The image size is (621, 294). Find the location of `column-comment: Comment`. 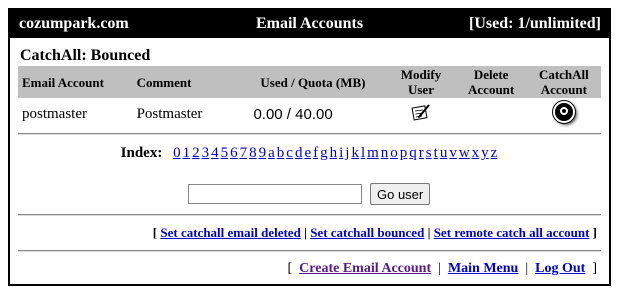

column-comment: Comment is located at coordinates (186, 82).